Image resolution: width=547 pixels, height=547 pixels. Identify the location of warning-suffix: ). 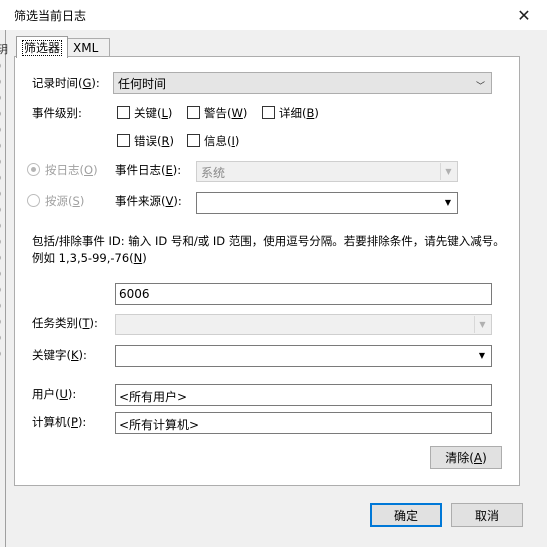
(245, 113).